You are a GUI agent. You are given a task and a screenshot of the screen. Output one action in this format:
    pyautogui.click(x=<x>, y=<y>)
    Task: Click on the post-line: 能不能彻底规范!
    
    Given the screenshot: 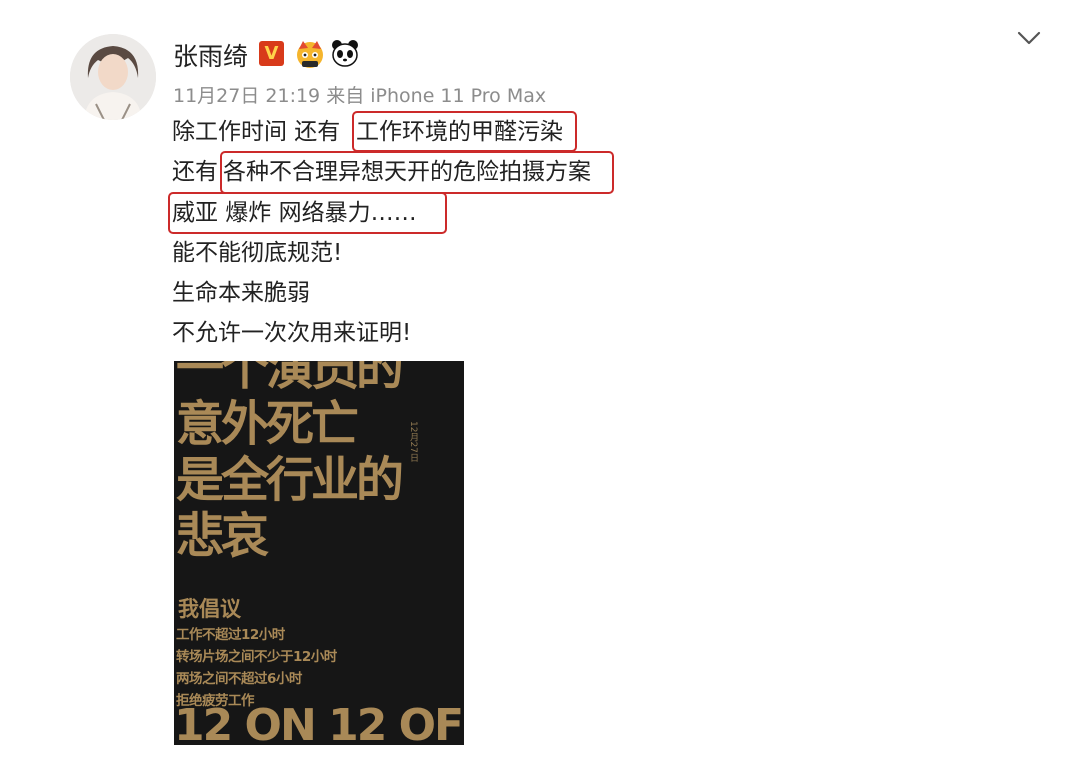 What is the action you would take?
    pyautogui.click(x=257, y=253)
    